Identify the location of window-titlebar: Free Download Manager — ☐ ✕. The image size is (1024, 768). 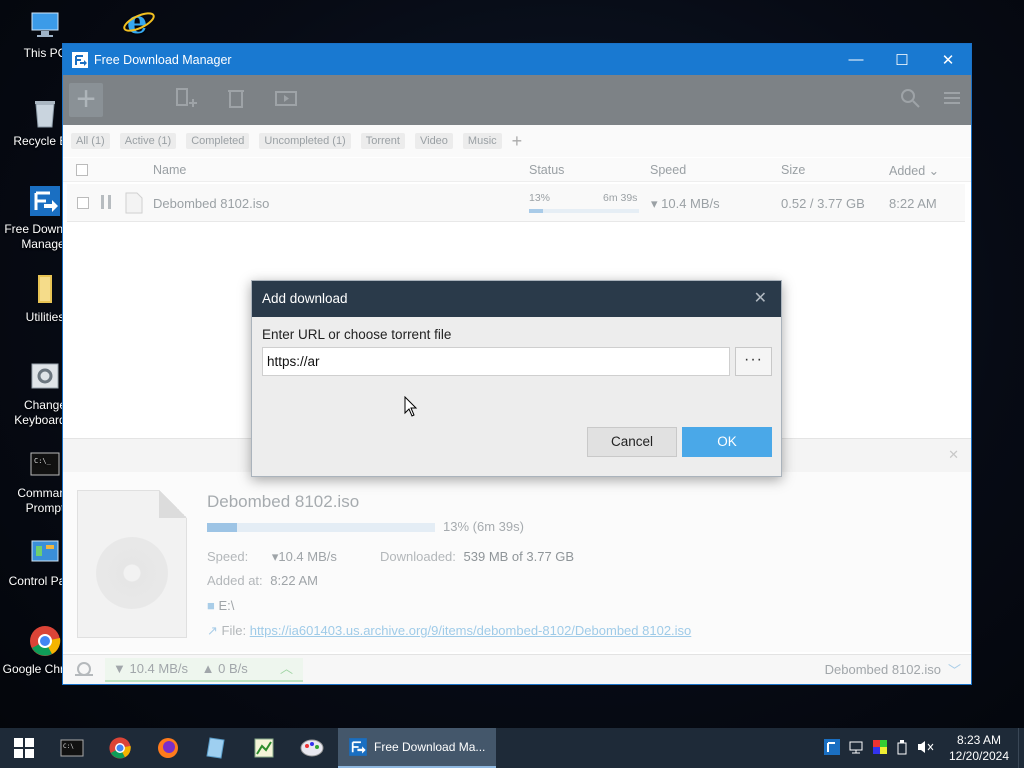
(517, 59).